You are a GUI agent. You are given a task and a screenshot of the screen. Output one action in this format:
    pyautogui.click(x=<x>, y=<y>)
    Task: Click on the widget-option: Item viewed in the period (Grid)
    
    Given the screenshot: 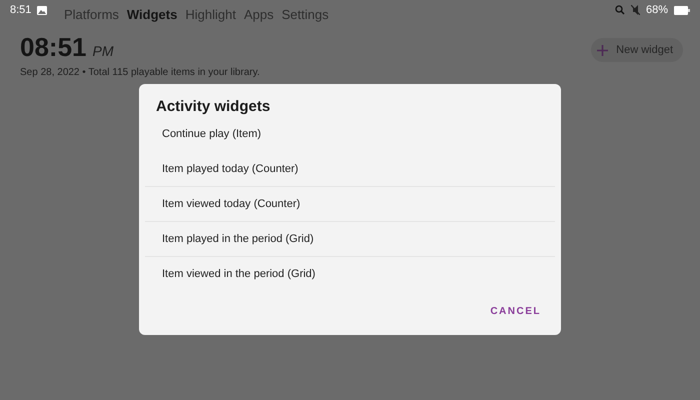 What is the action you would take?
    pyautogui.click(x=350, y=274)
    